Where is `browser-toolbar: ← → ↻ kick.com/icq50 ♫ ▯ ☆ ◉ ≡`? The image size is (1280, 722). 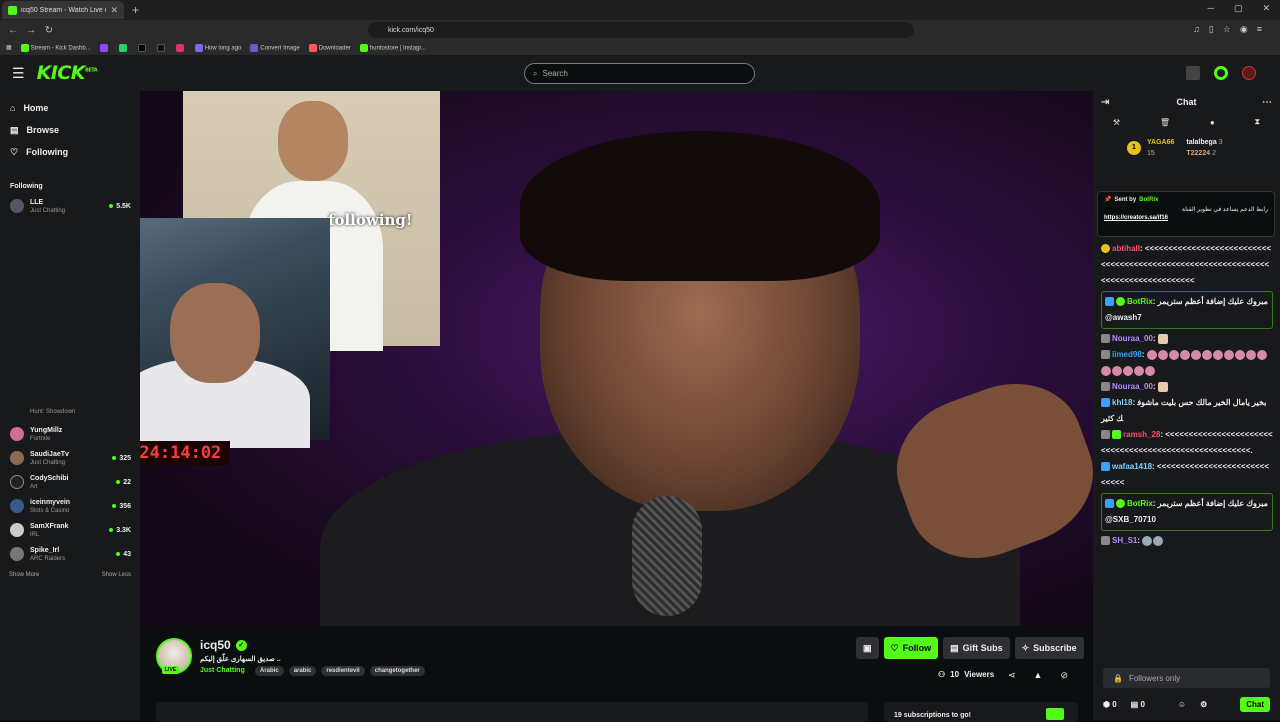
browser-toolbar: ← → ↻ kick.com/icq50 ♫ ▯ ☆ ◉ ≡ is located at coordinates (640, 30).